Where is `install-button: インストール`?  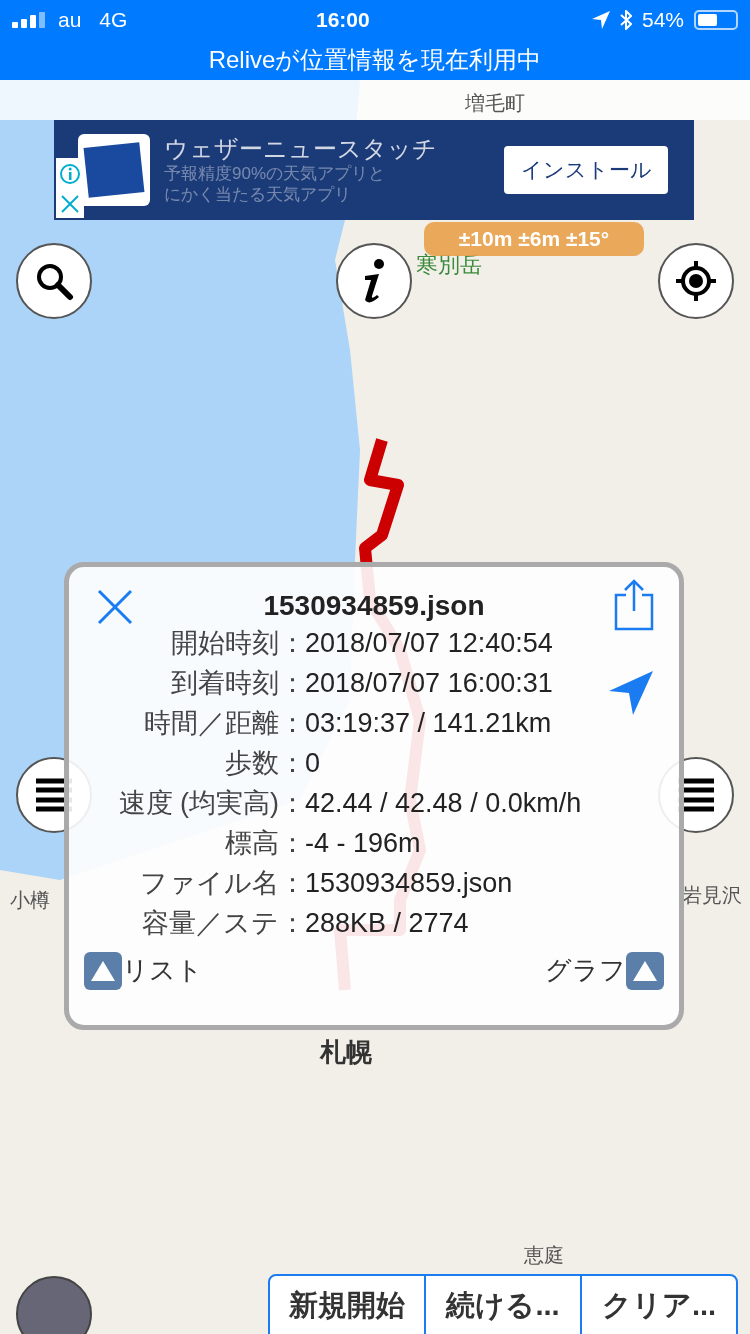 install-button: インストール is located at coordinates (586, 170).